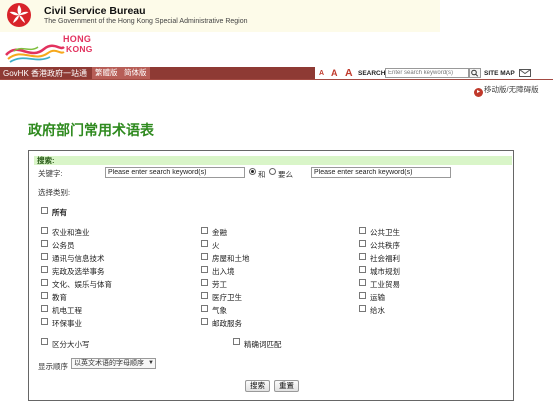 The height and width of the screenshot is (401, 553). Describe the element at coordinates (385, 232) in the screenshot. I see `category-label-item: 公共卫生` at that location.